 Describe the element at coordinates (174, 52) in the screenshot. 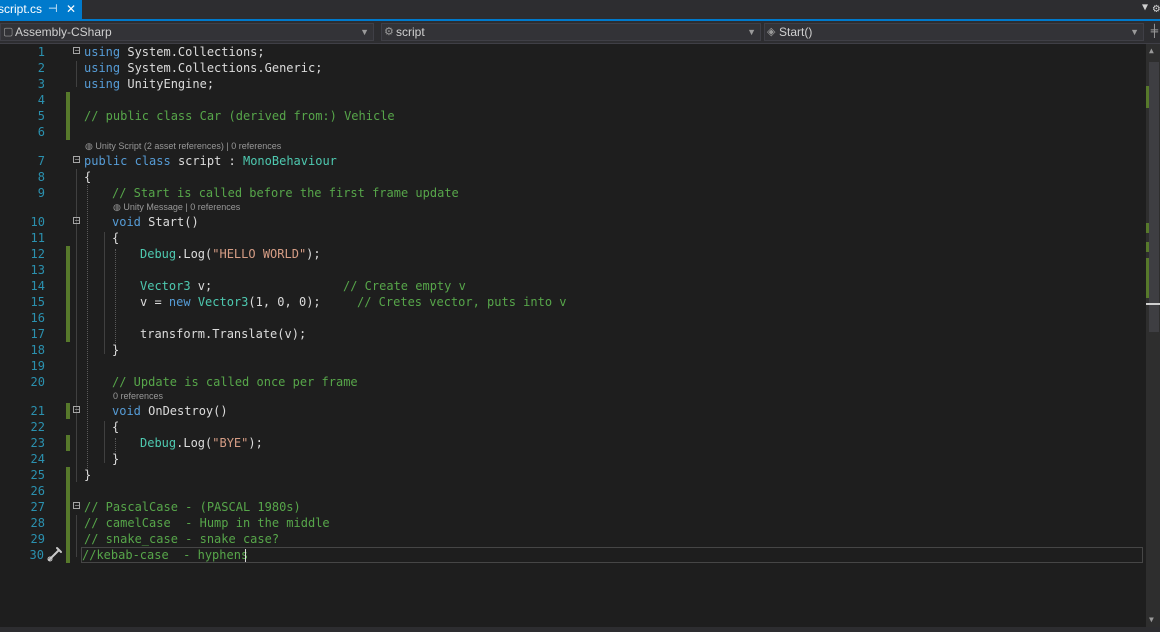

I see `code-text: using System.Collections;` at that location.